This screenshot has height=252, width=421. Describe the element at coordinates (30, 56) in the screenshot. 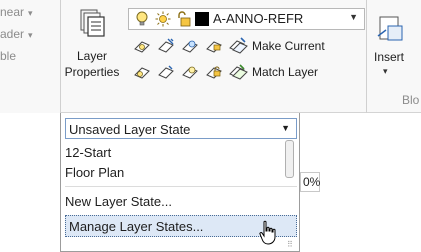

I see `left-panel: near ▾ ader ▾ ble` at that location.